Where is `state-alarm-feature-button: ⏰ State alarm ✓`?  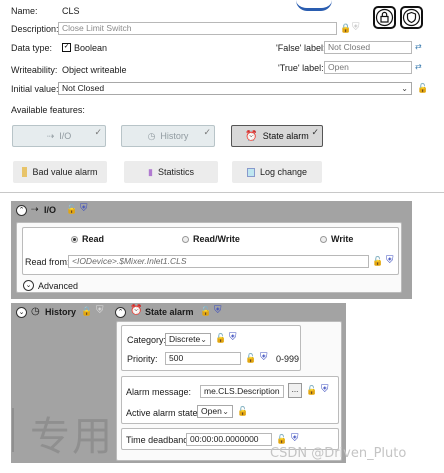 state-alarm-feature-button: ⏰ State alarm ✓ is located at coordinates (277, 136).